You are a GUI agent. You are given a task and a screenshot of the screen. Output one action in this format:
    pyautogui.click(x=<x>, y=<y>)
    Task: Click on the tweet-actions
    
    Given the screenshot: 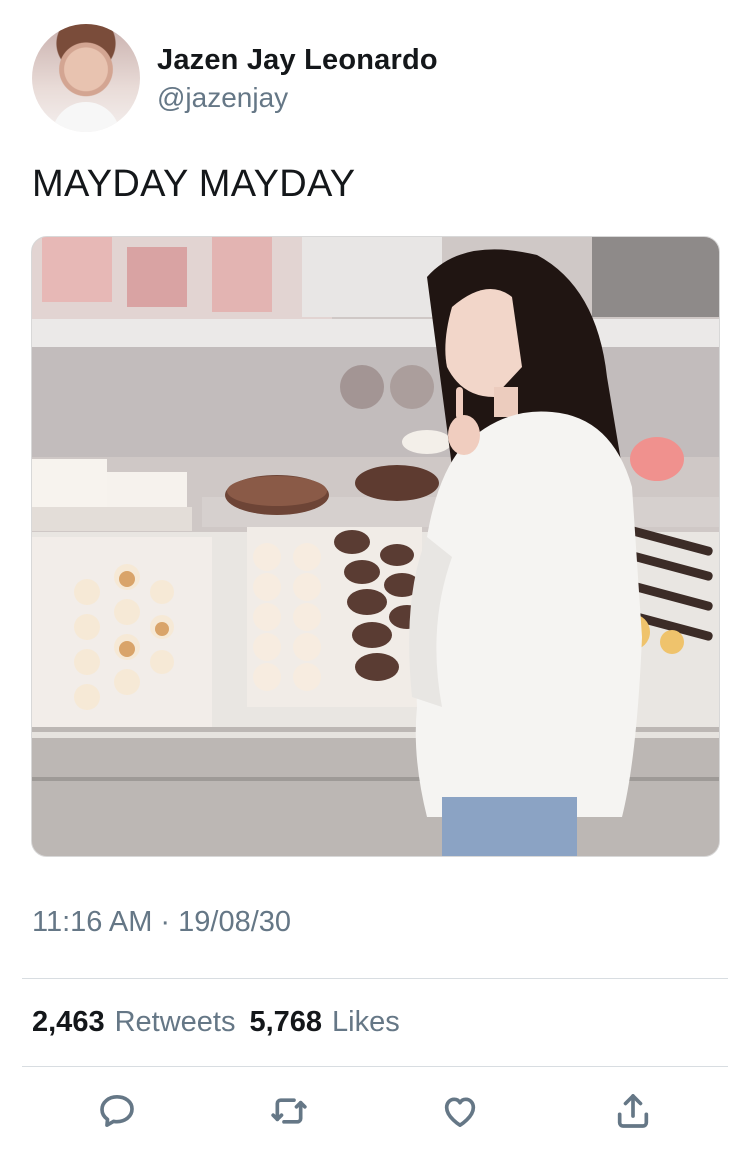 What is the action you would take?
    pyautogui.click(x=375, y=1111)
    